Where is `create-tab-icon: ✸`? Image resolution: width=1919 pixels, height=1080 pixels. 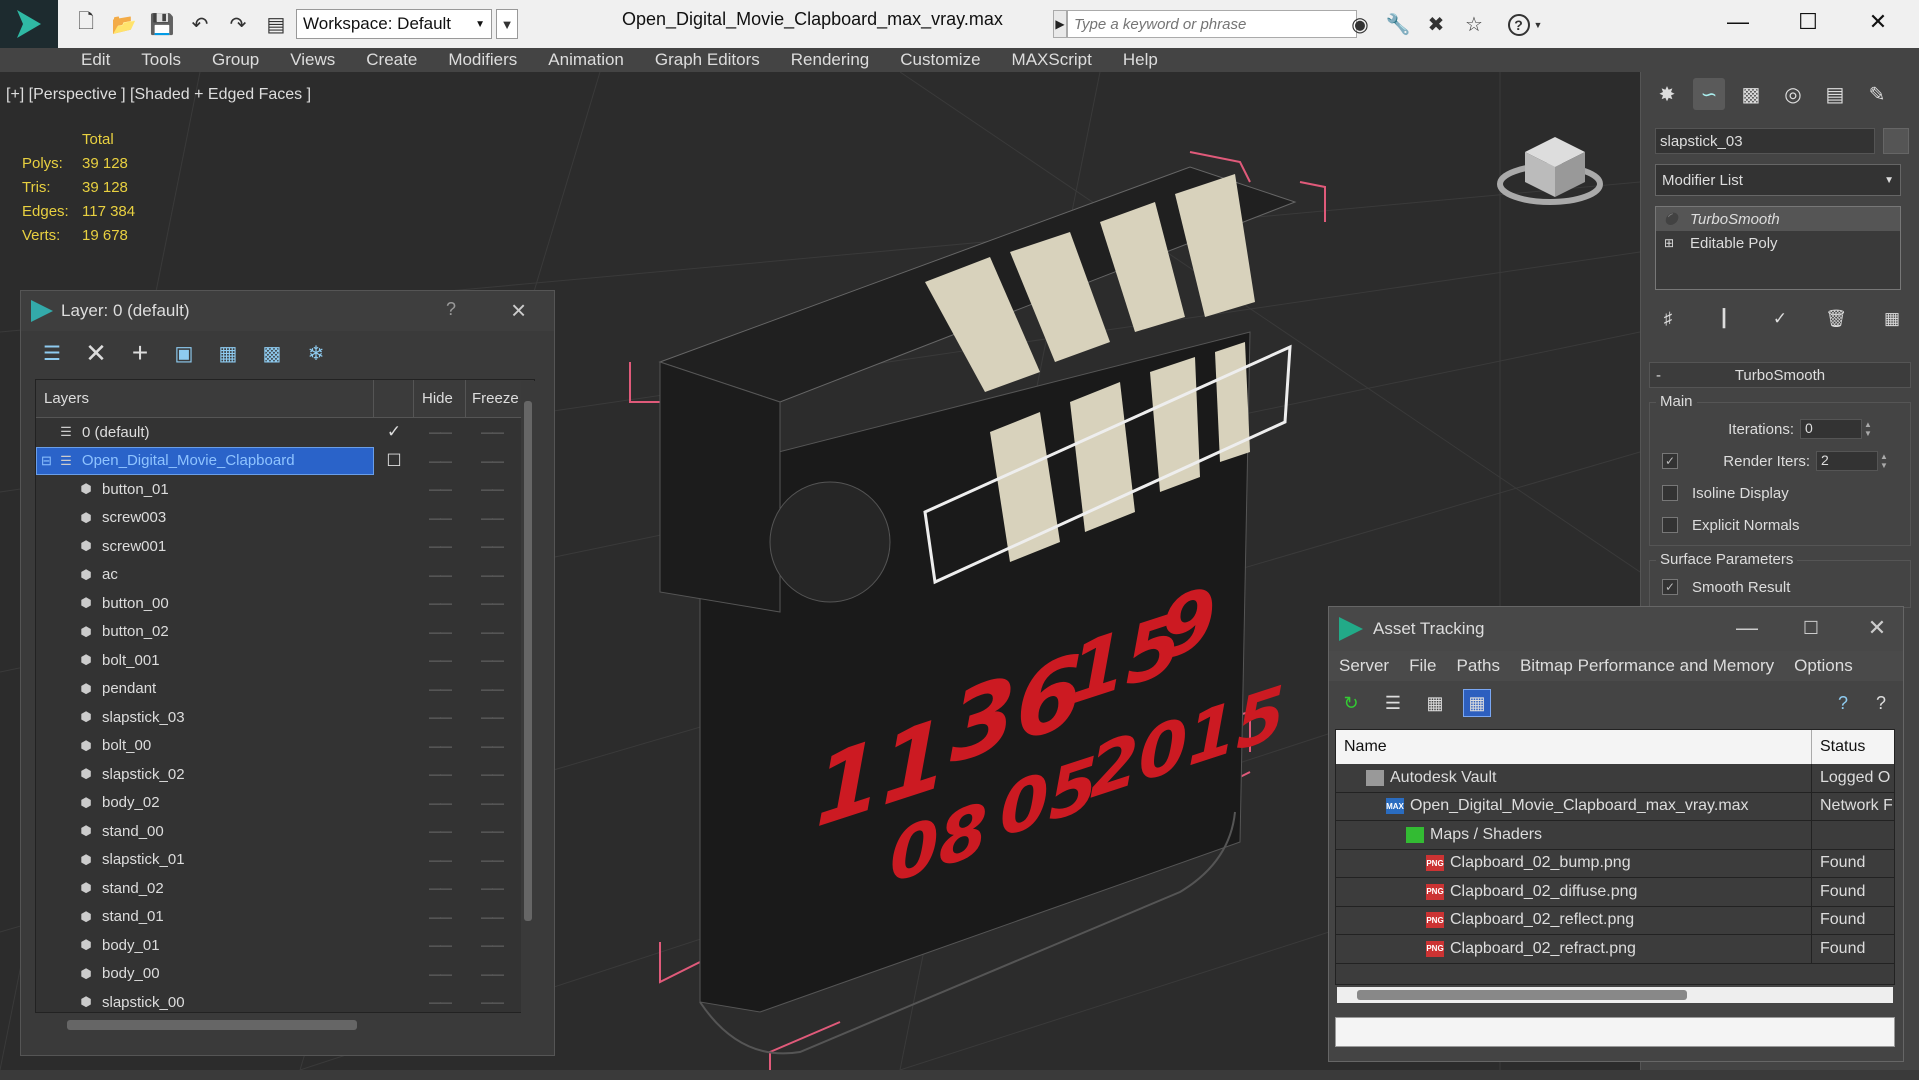
create-tab-icon: ✸ is located at coordinates (1667, 94).